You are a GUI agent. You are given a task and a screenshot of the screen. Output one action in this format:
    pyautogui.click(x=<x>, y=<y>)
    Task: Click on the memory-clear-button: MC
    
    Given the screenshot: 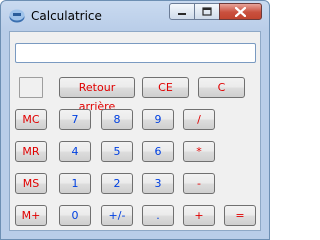 What is the action you would take?
    pyautogui.click(x=31, y=119)
    